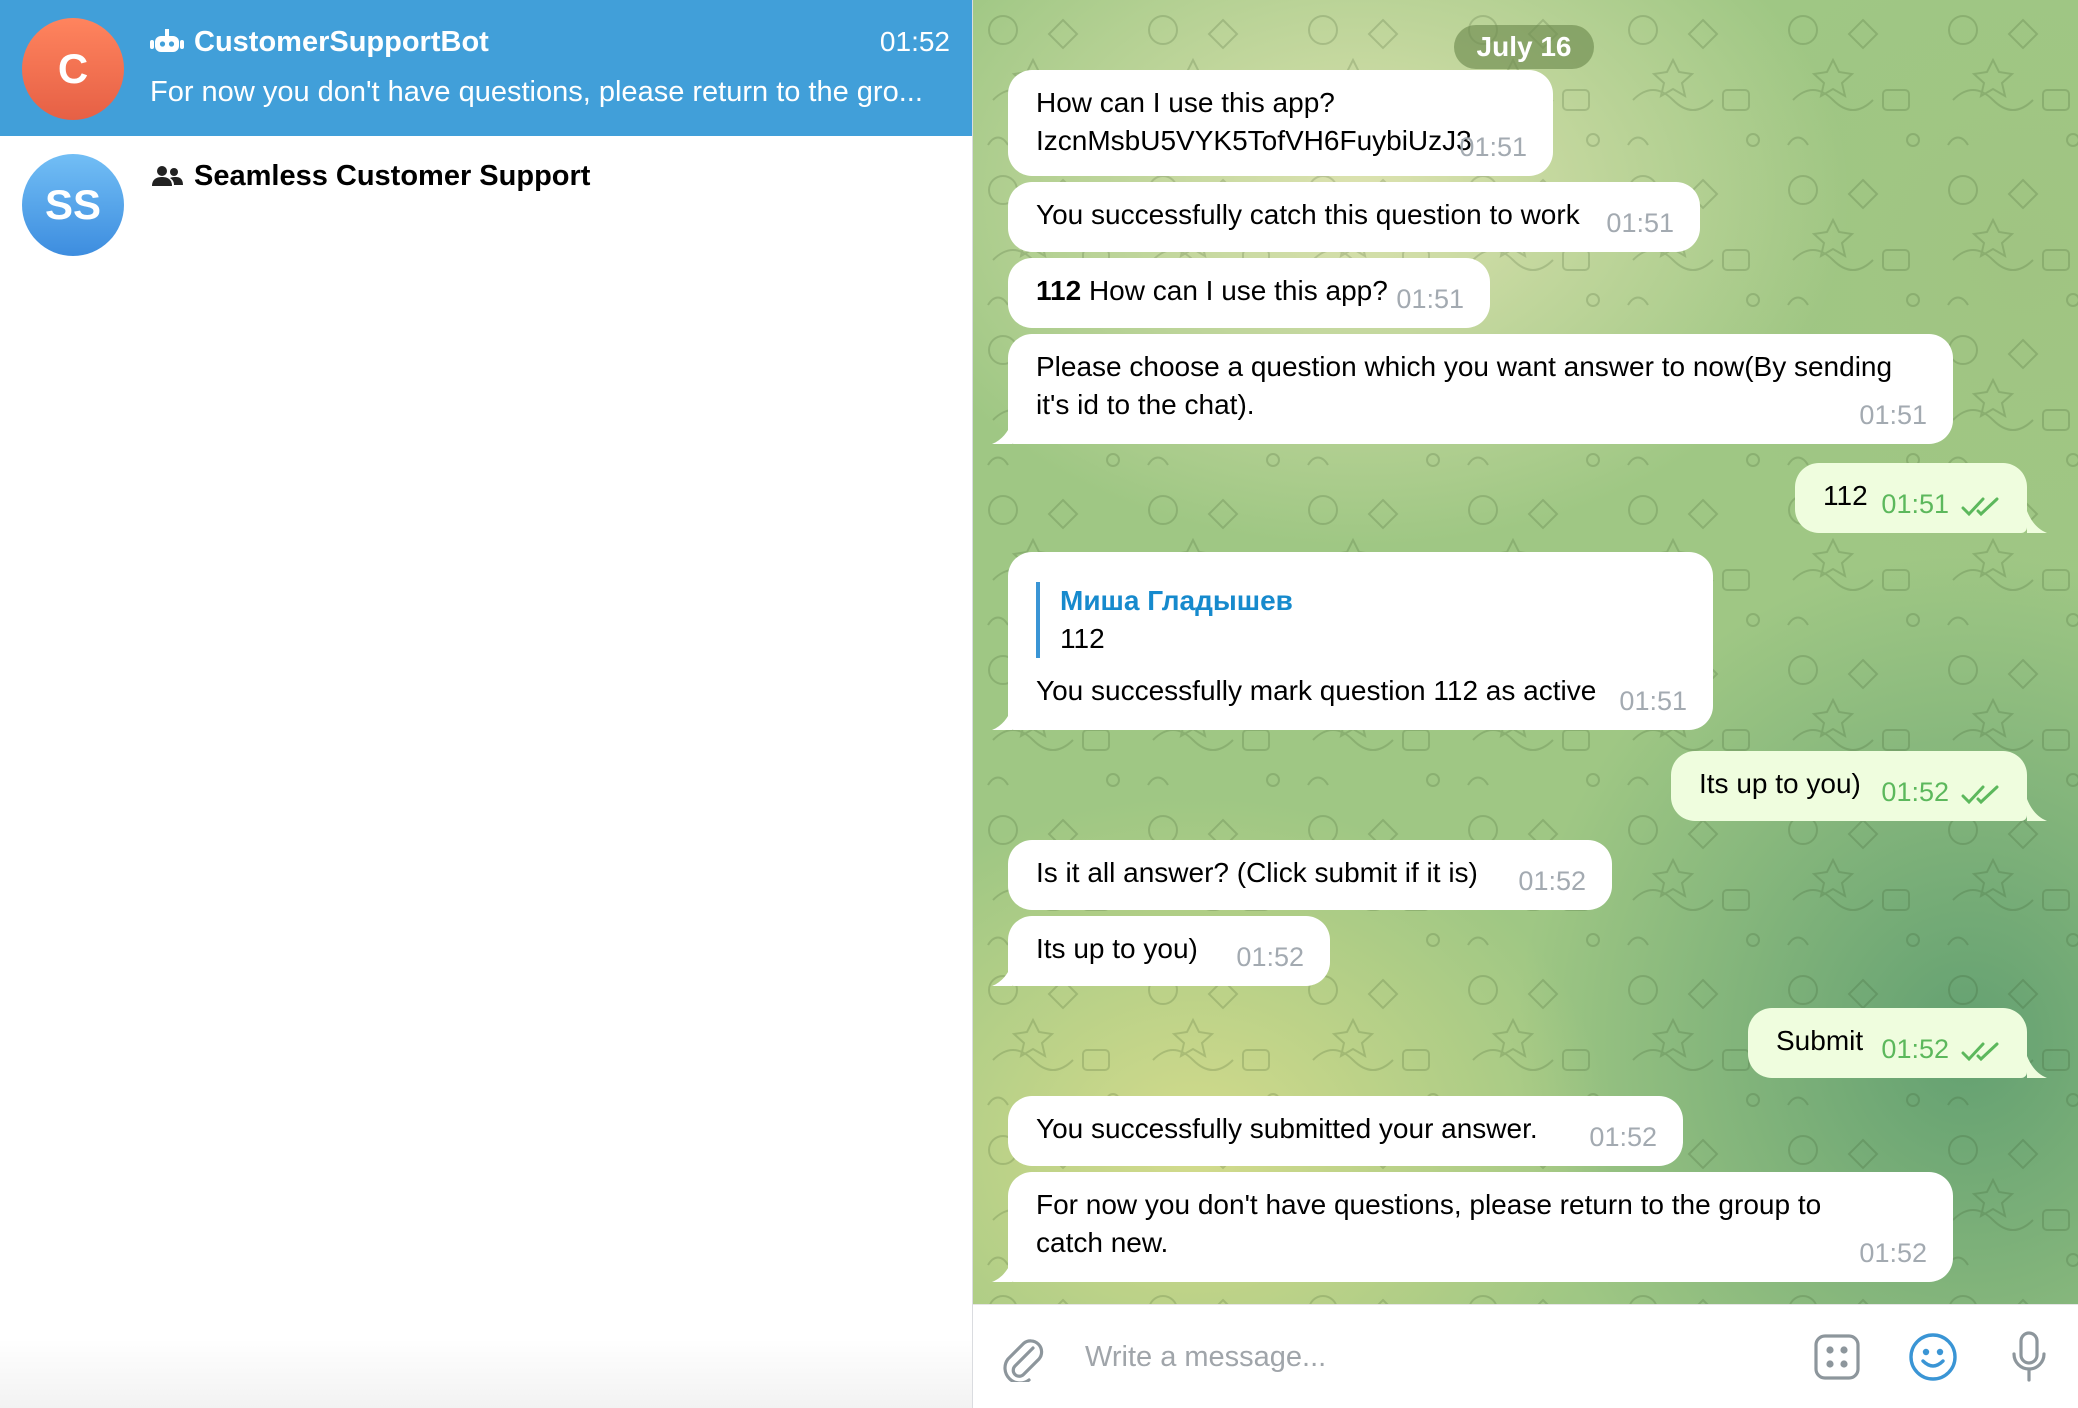 The height and width of the screenshot is (1408, 2078). I want to click on message-text-line: IzcnMsbU5VYK5TofVH6FuybiUzJ3, so click(1254, 140).